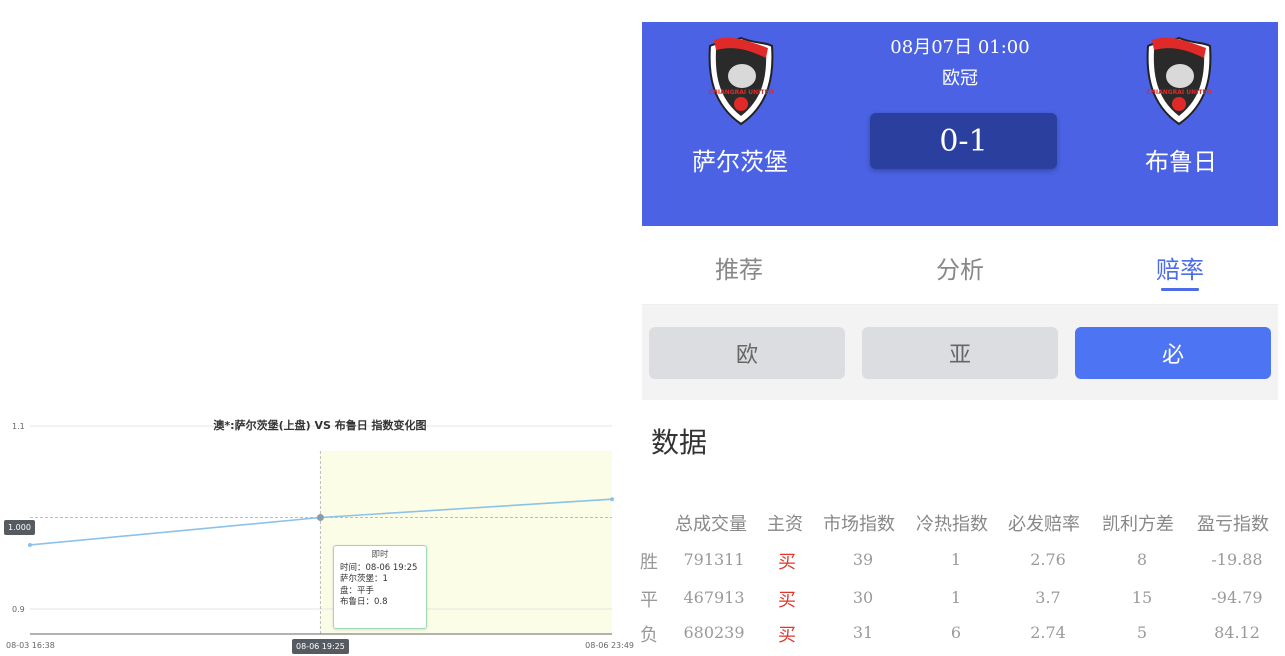 The image size is (1285, 656). I want to click on row-label-draw: 平, so click(649, 600).